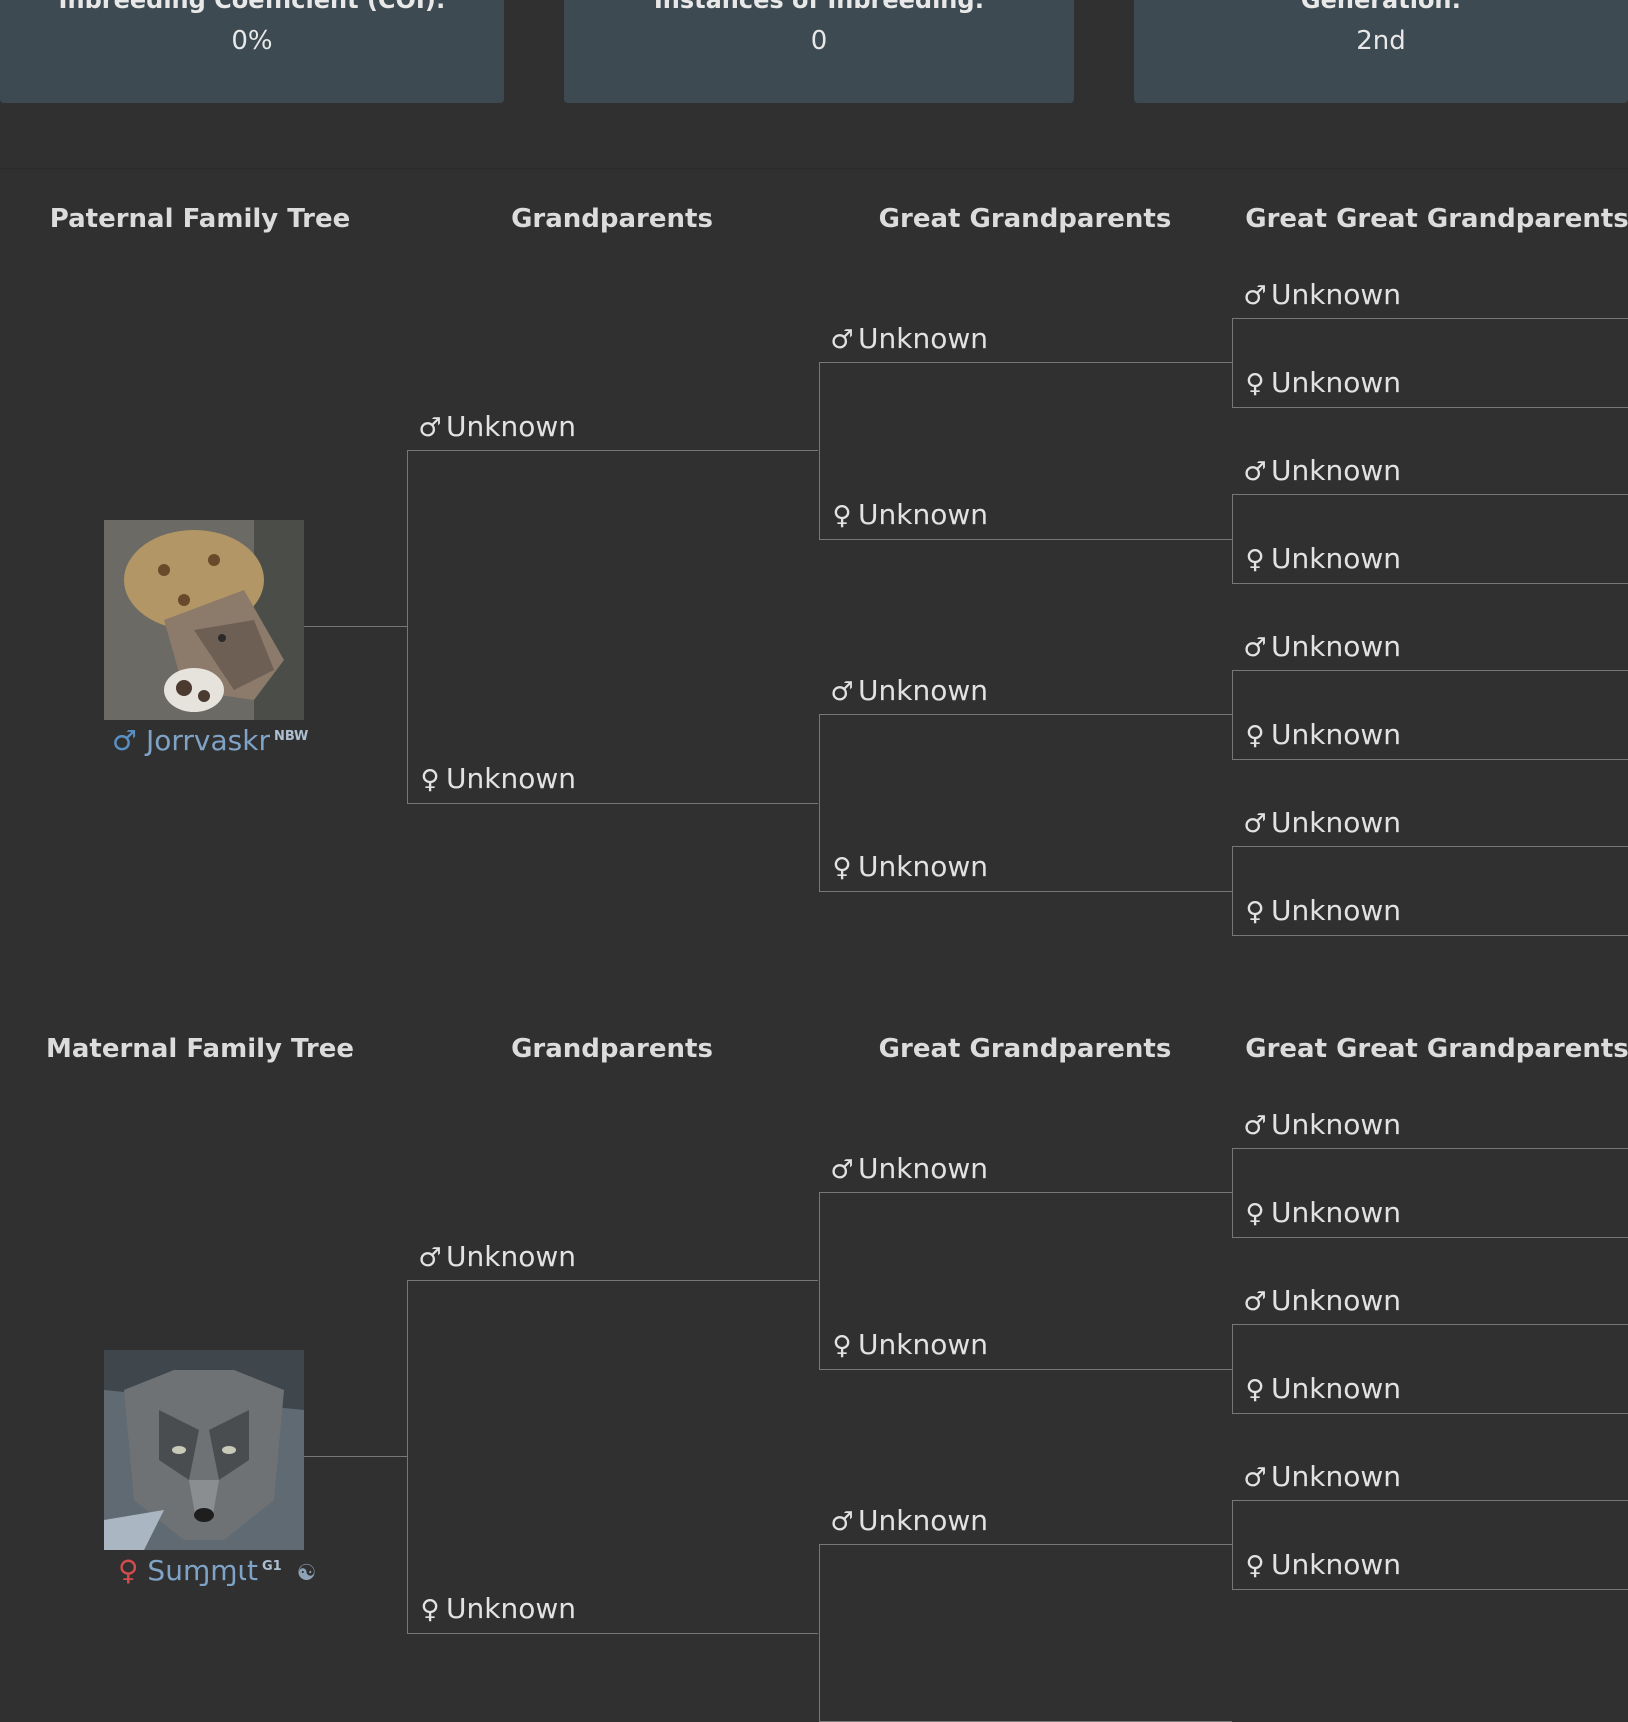 Image resolution: width=1628 pixels, height=1722 pixels. What do you see at coordinates (271, 1566) in the screenshot?
I see `badge: G1` at bounding box center [271, 1566].